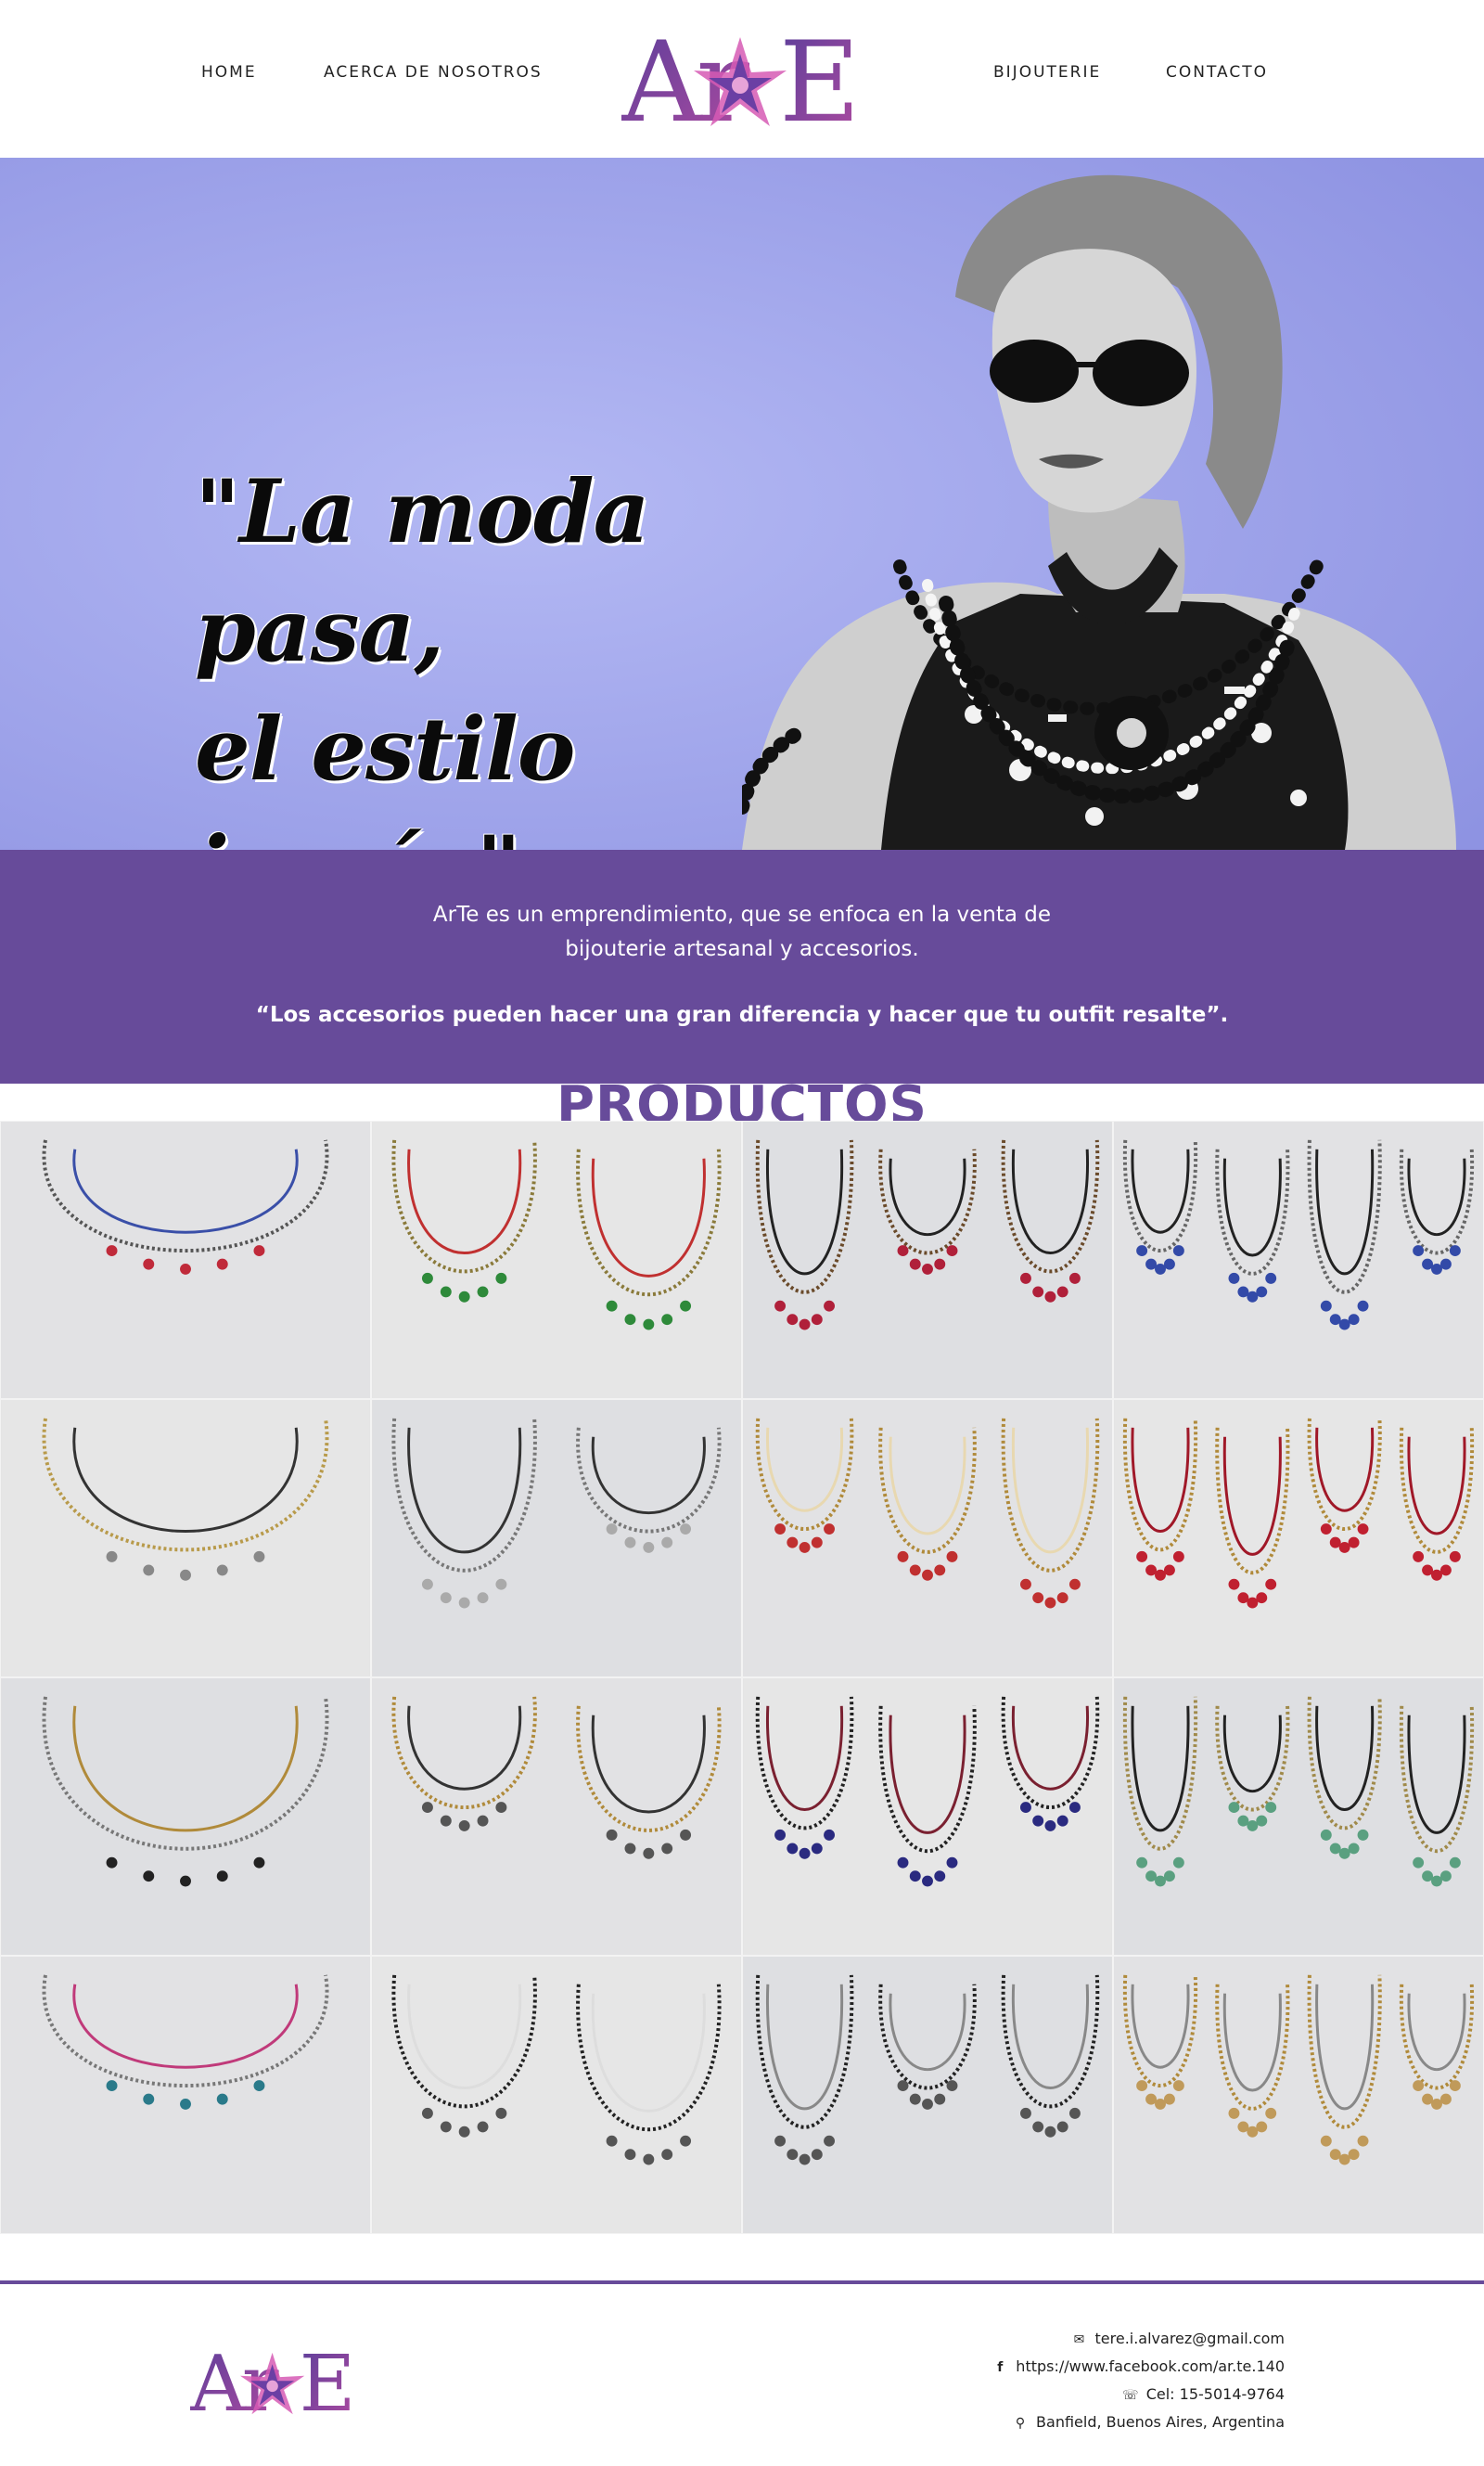  I want to click on contact-phone-row: ☏ Cel: 15-5014-9764, so click(1137, 2394).